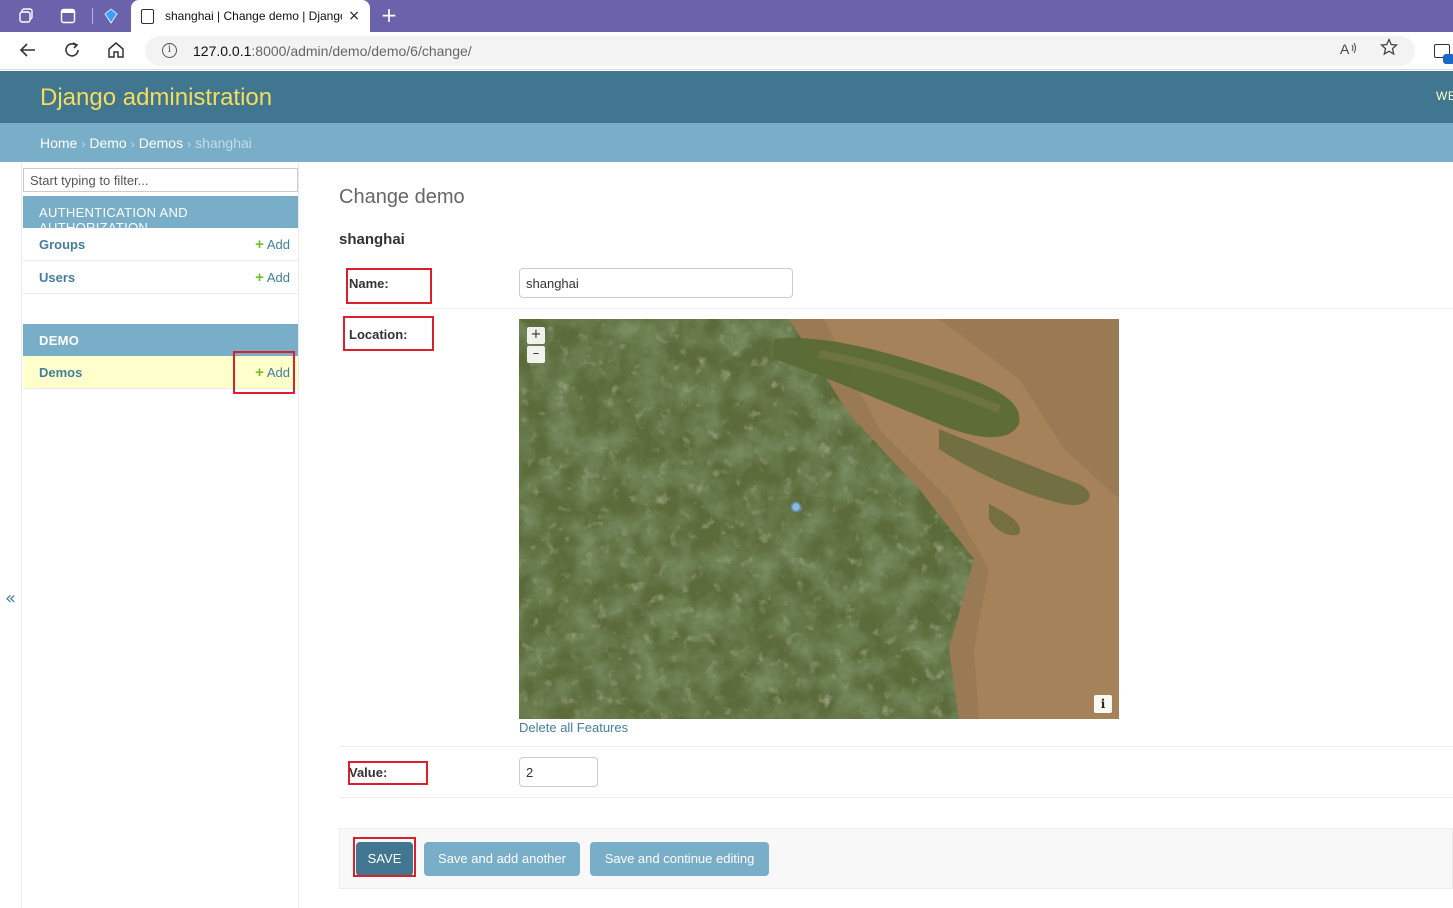  What do you see at coordinates (1444, 96) in the screenshot?
I see `user-tools: WE` at bounding box center [1444, 96].